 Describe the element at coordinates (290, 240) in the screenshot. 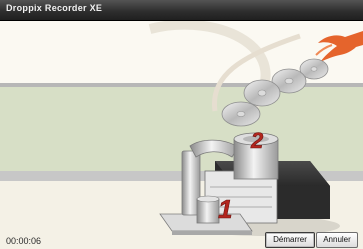

I see `start-button: Démarrer` at that location.